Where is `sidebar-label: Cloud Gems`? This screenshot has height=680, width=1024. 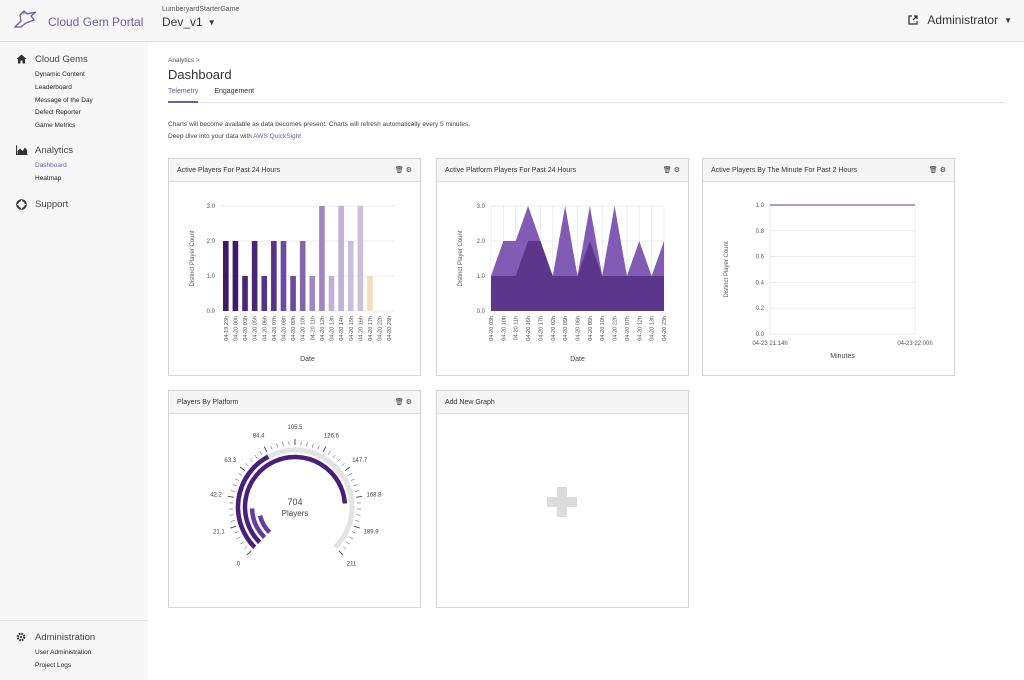
sidebar-label: Cloud Gems is located at coordinates (61, 59).